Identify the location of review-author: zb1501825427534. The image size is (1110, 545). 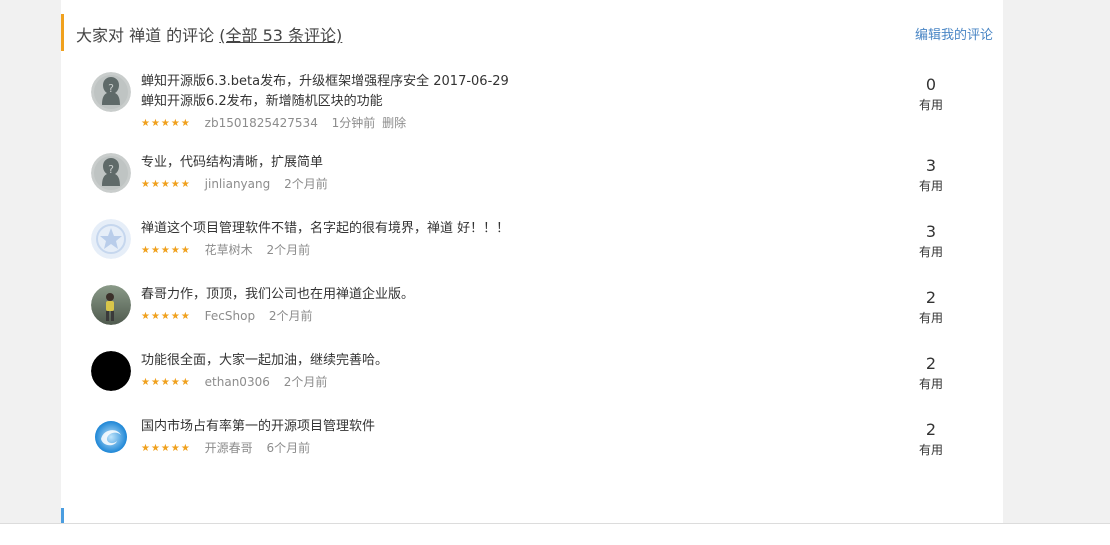
(261, 123).